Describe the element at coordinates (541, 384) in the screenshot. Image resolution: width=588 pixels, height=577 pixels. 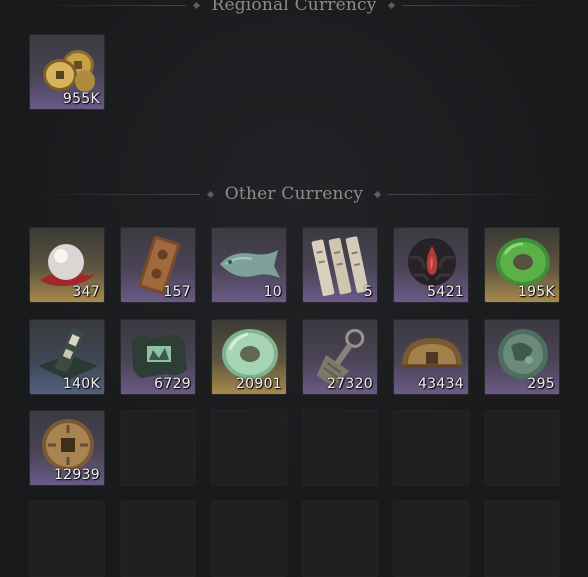
I see `item-count: 295` at that location.